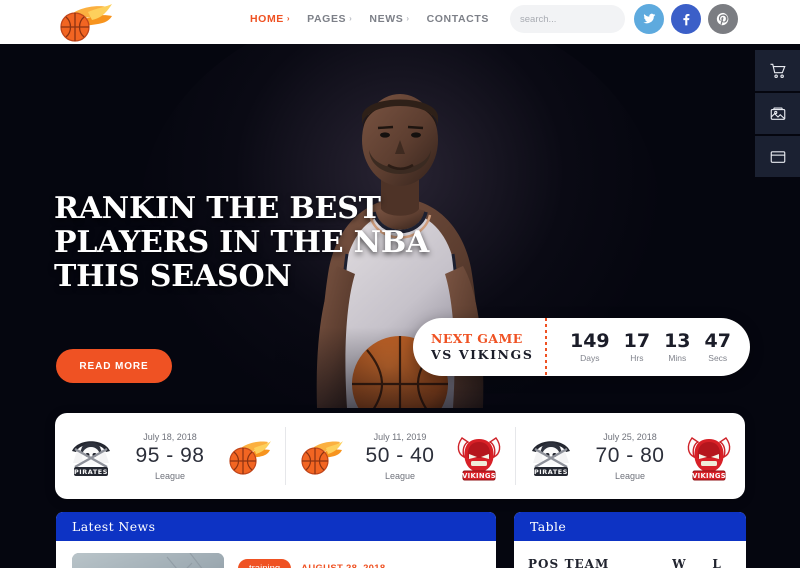  I want to click on match-date: July 25, 2018, so click(630, 436).